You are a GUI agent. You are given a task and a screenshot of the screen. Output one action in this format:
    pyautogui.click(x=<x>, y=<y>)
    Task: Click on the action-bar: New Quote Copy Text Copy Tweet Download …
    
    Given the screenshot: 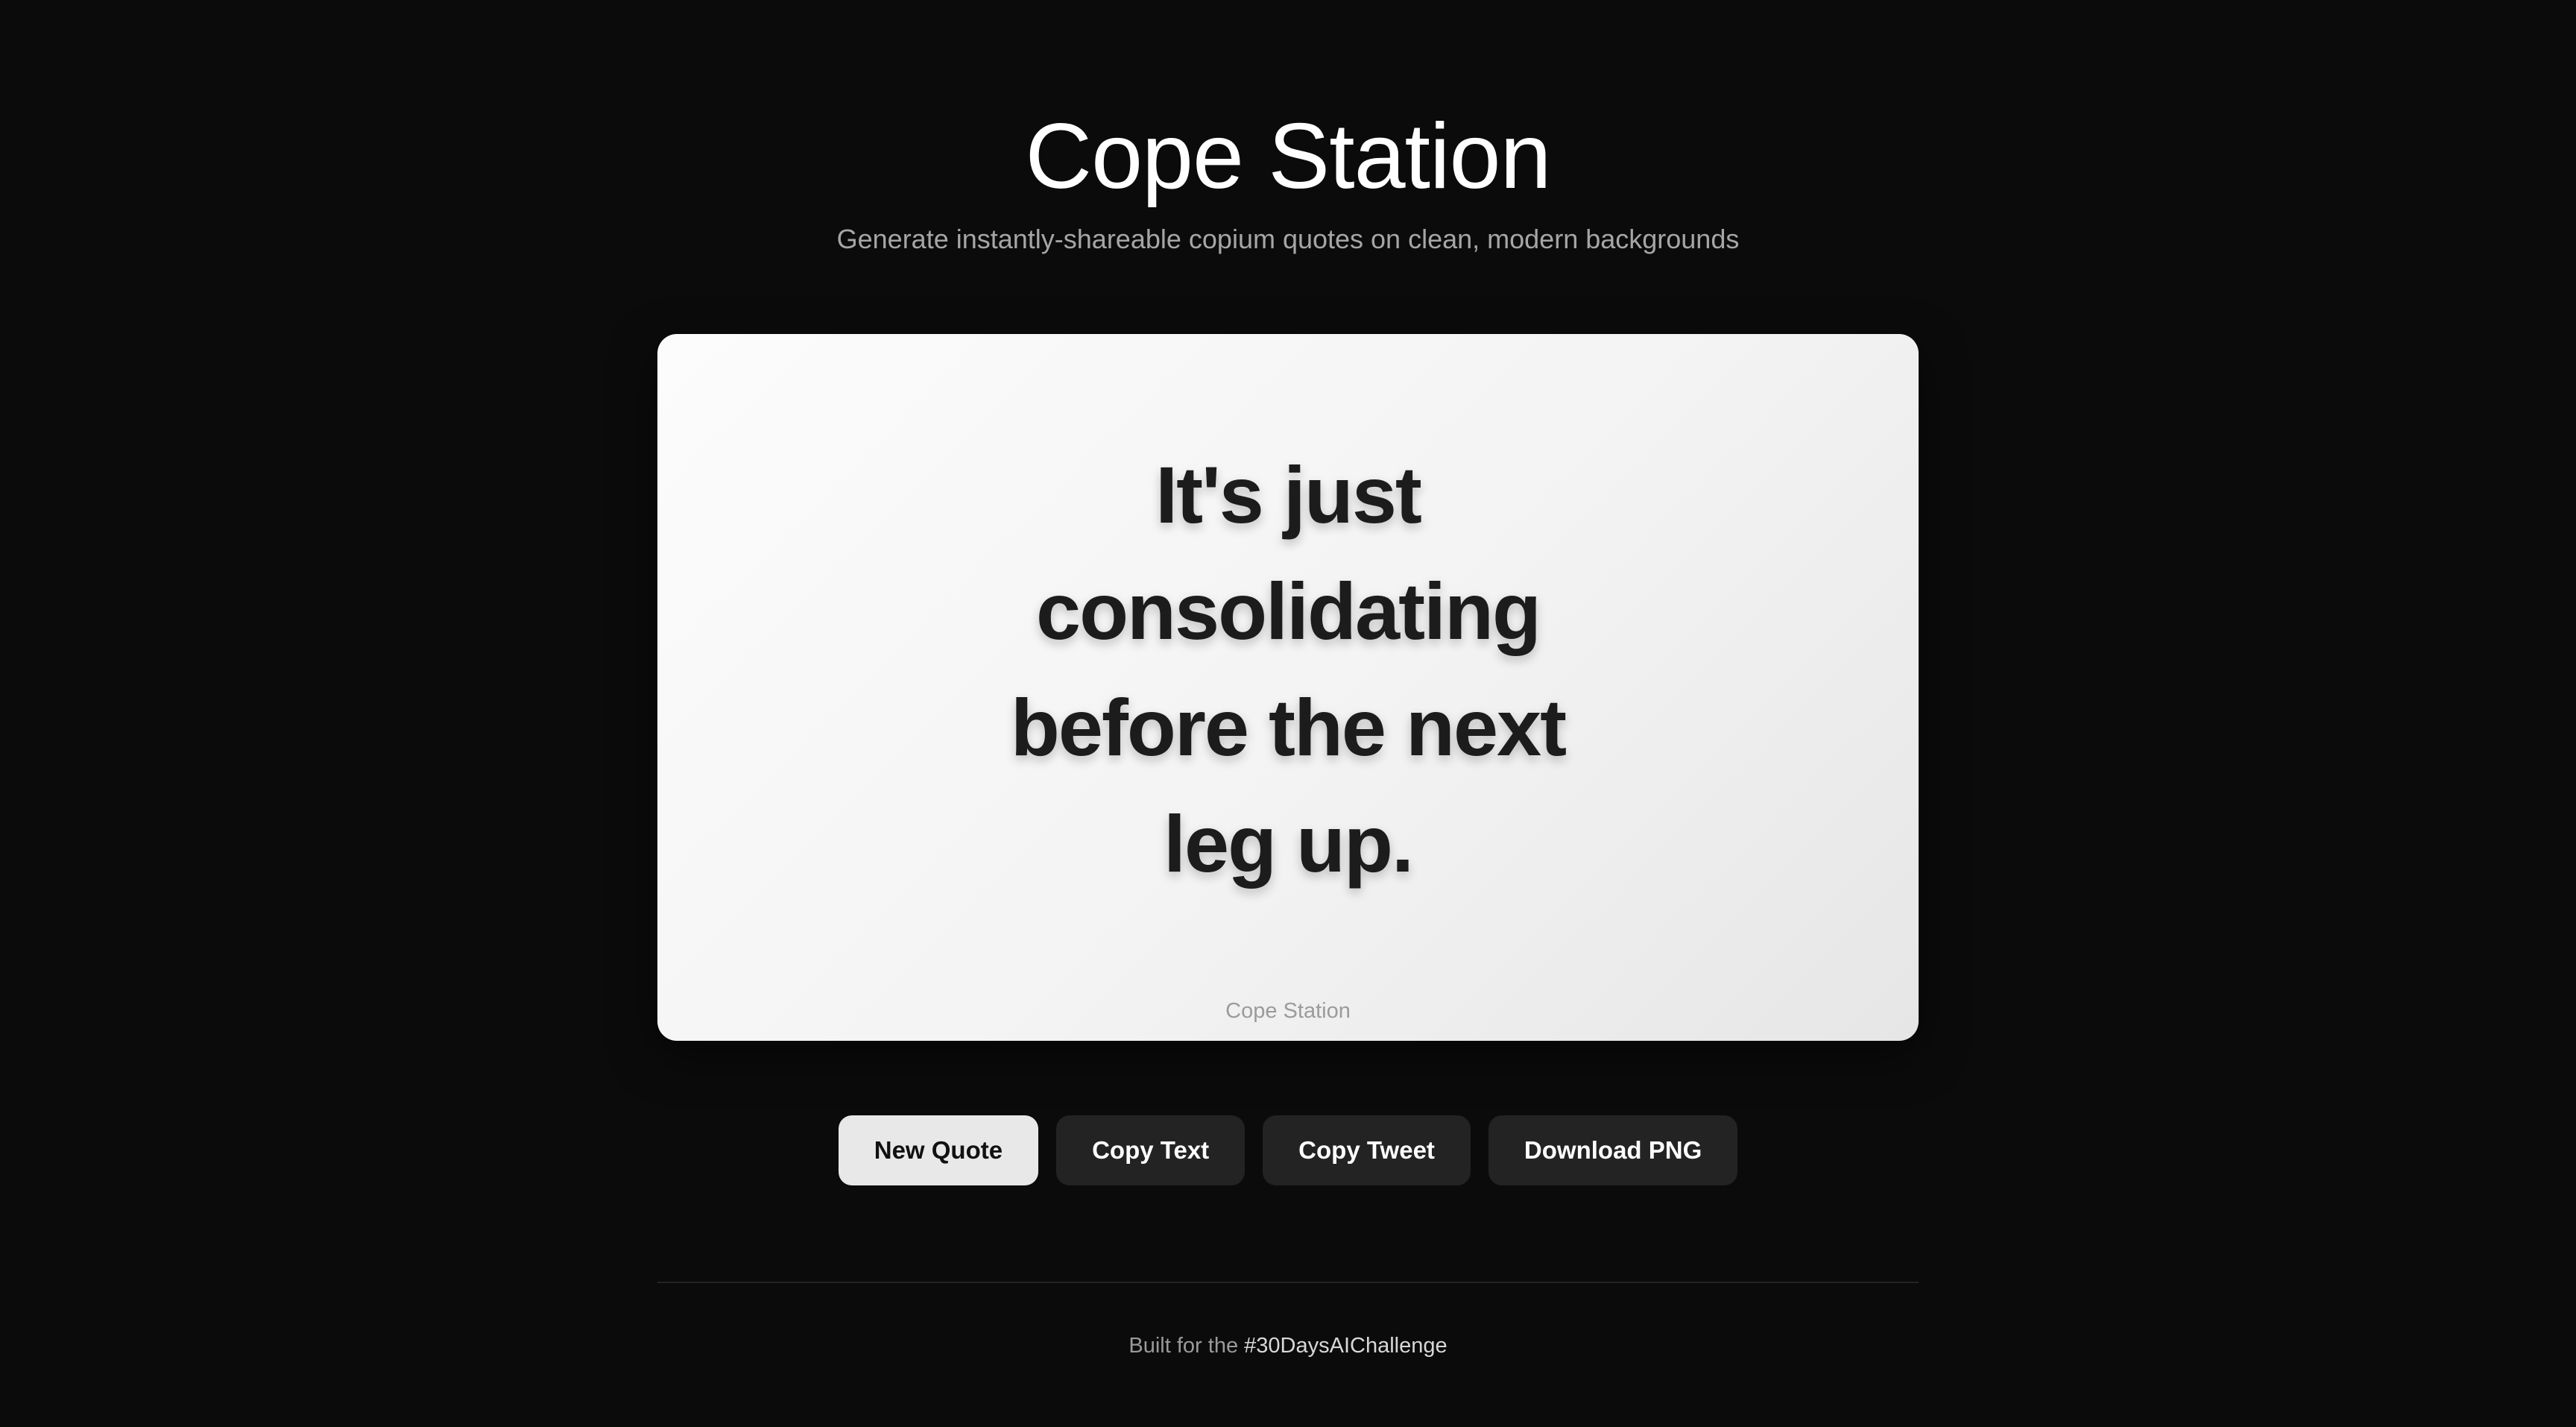 What is the action you would take?
    pyautogui.click(x=1288, y=1150)
    